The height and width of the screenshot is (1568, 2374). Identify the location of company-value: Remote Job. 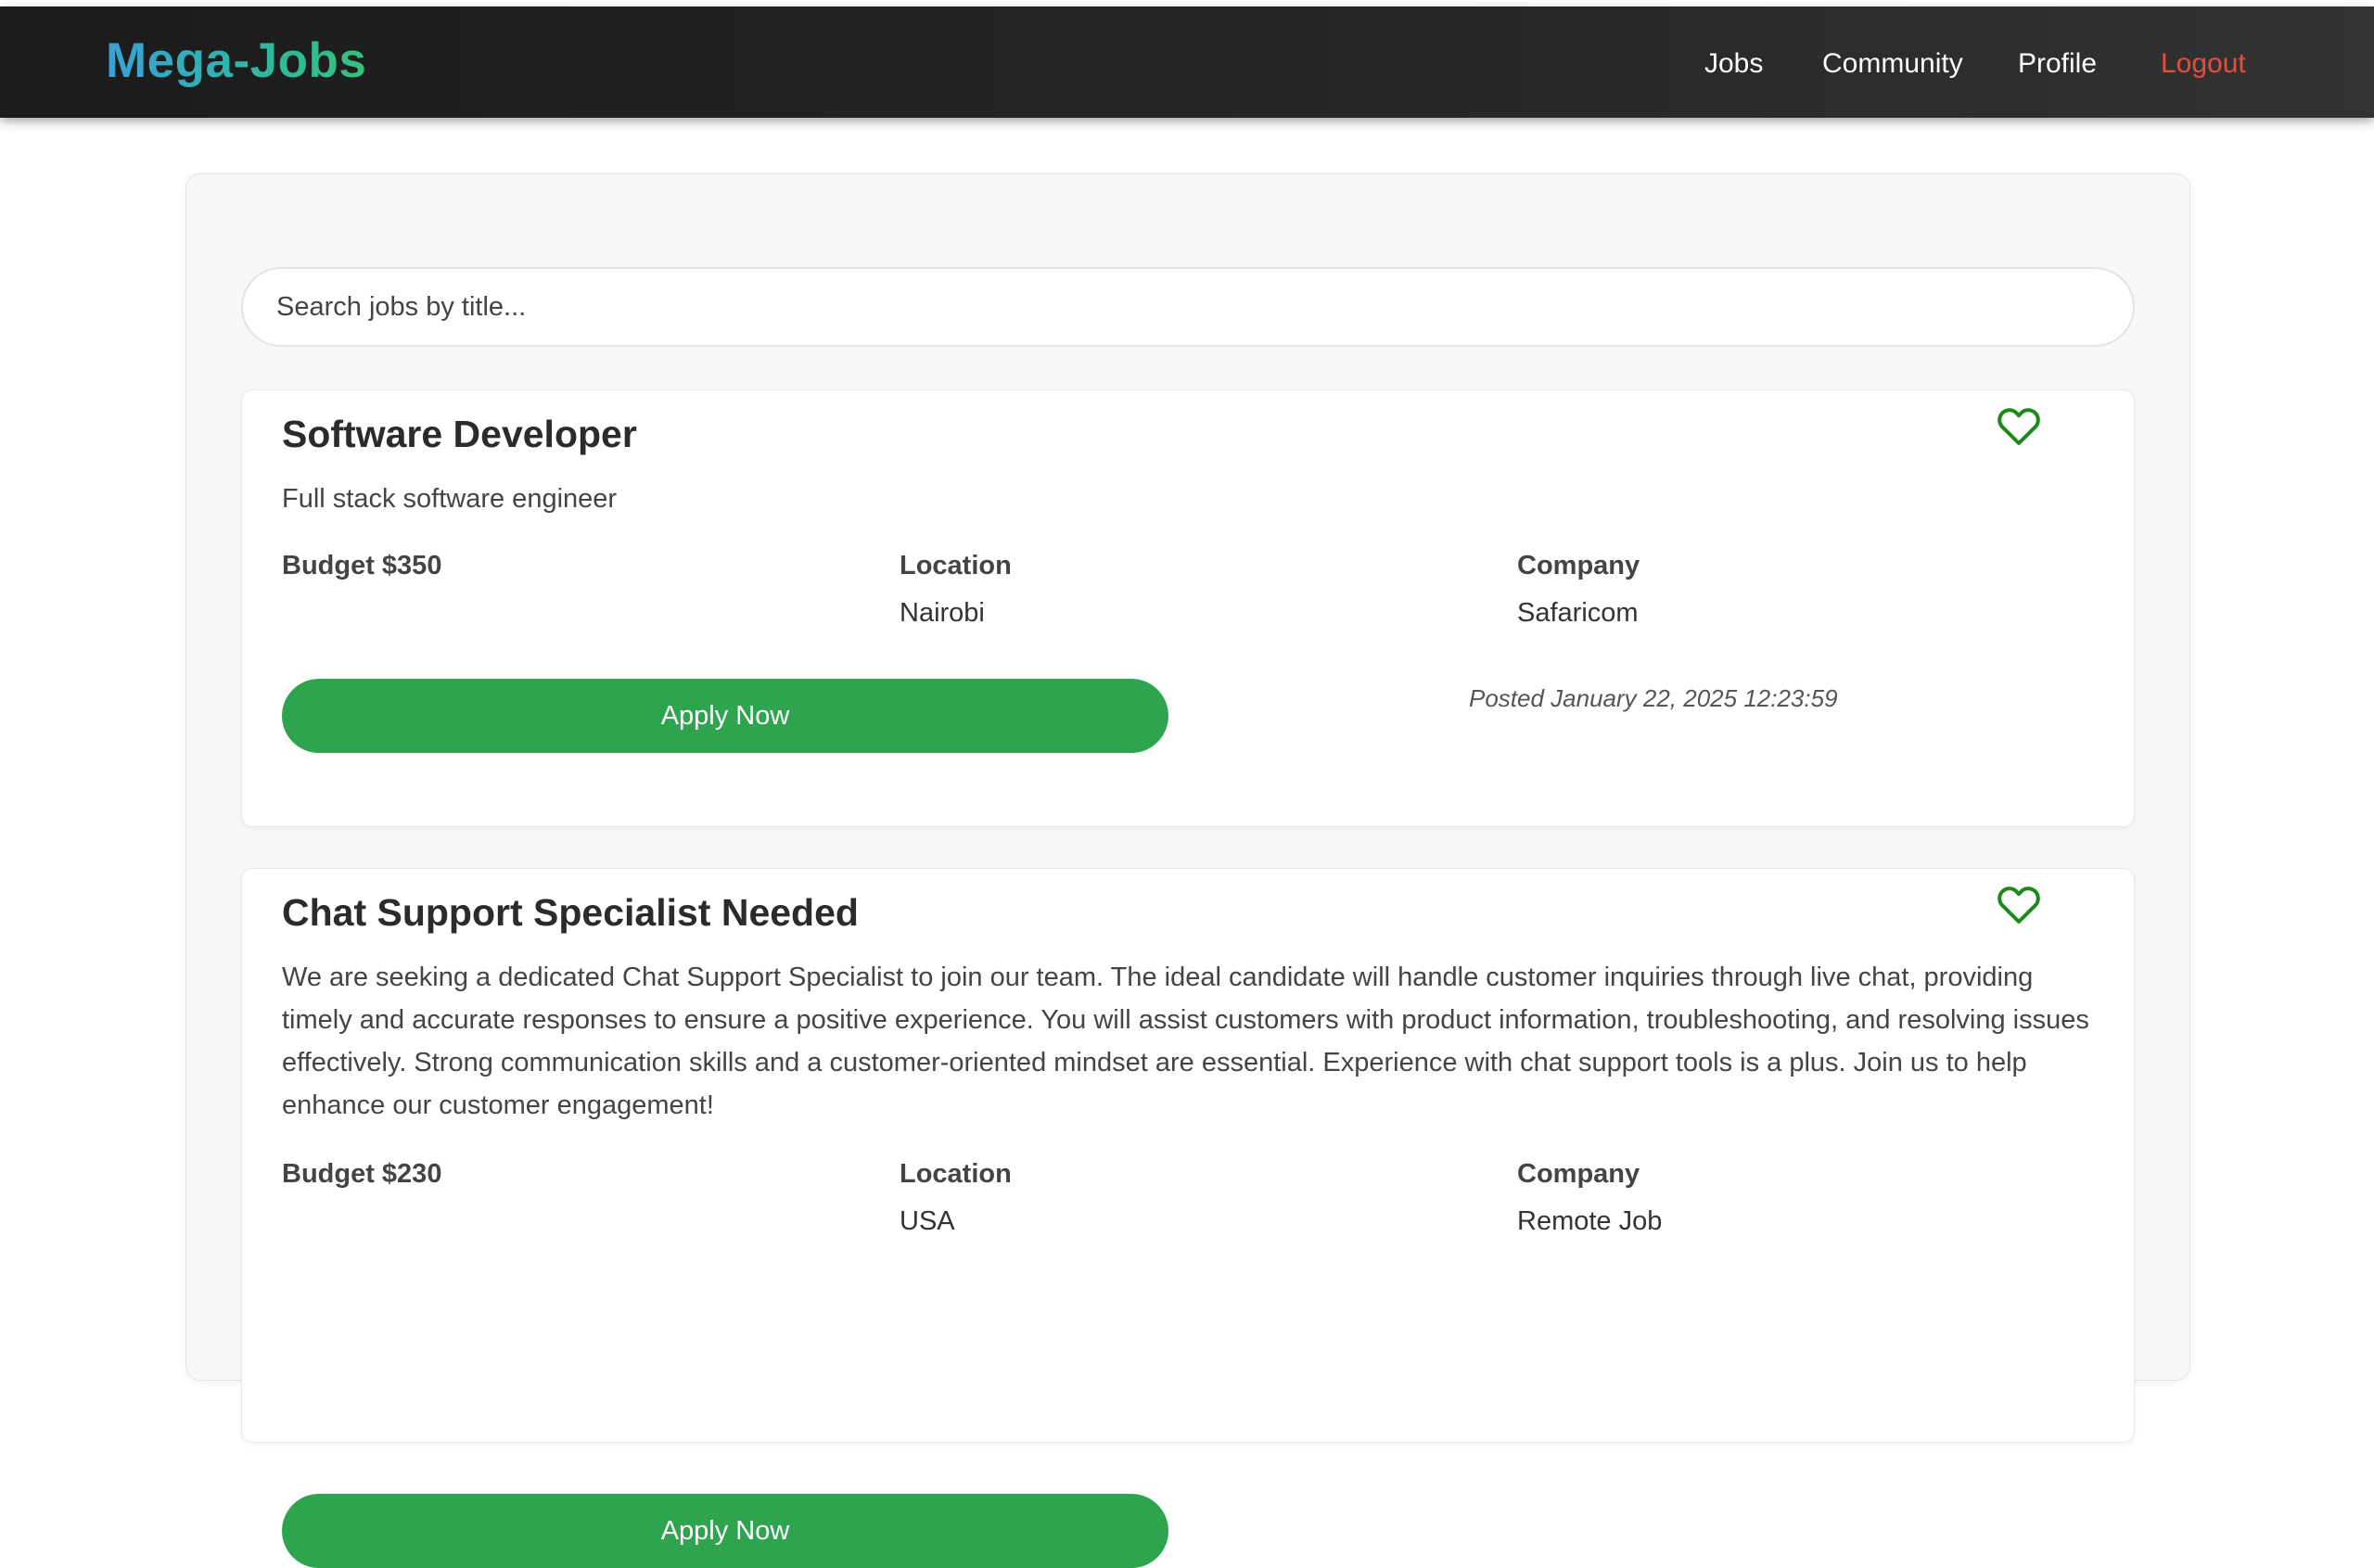
(1590, 1221).